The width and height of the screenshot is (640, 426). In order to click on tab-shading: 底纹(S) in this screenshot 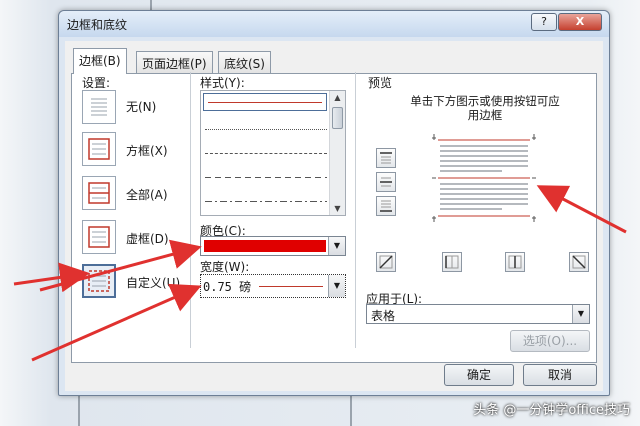, I will do `click(244, 62)`.